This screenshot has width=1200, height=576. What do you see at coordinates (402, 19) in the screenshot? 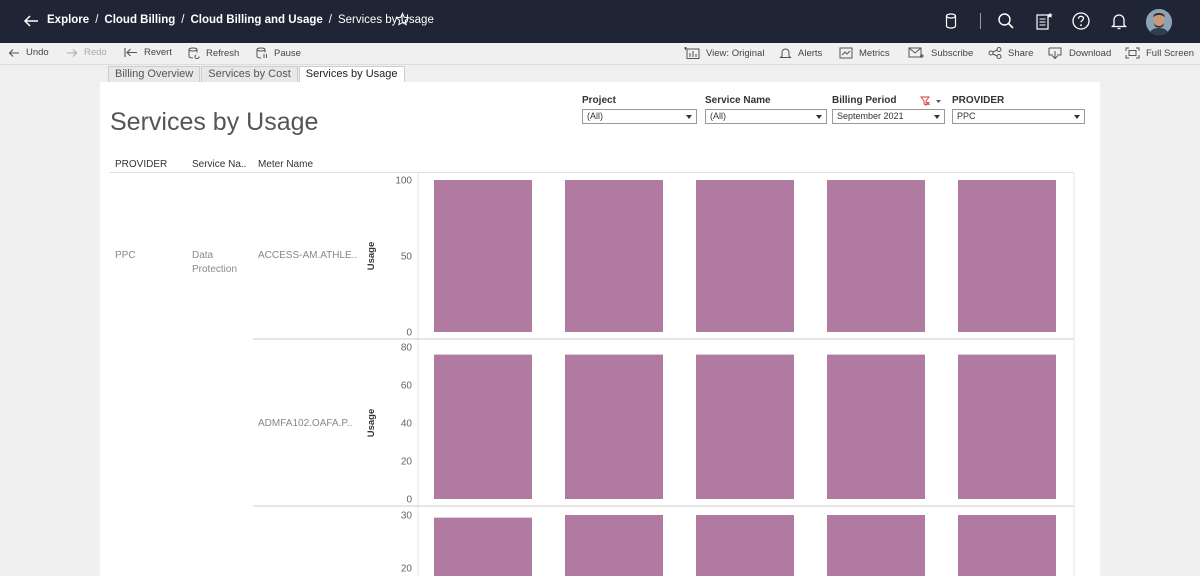
I see `favorite-star-icon` at bounding box center [402, 19].